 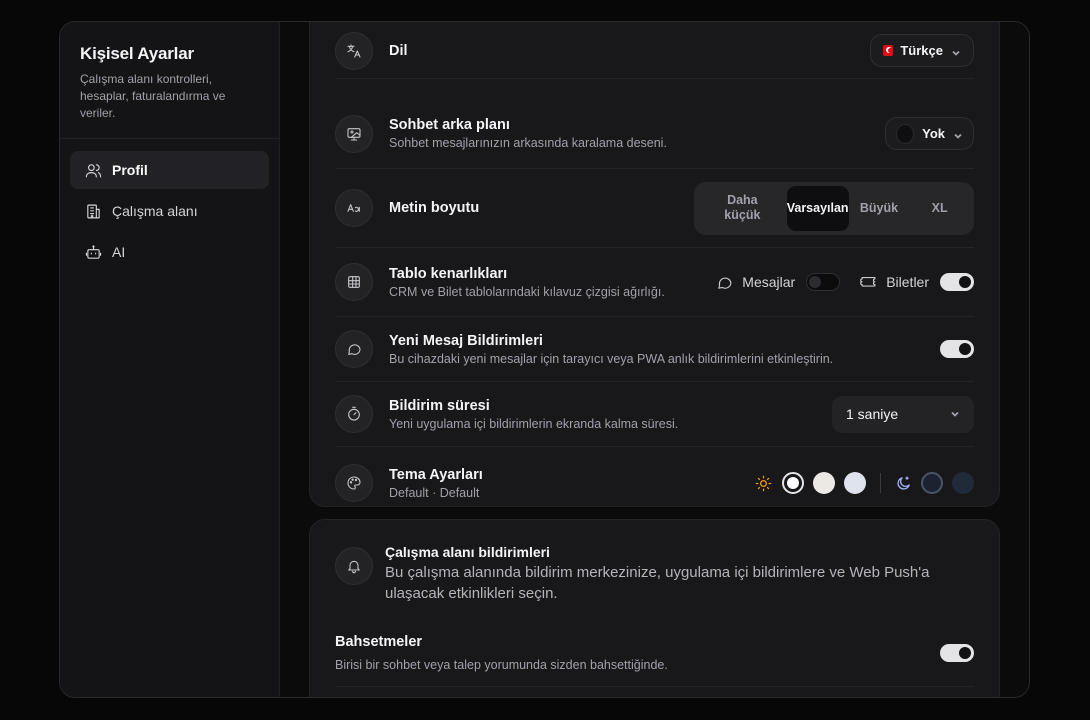 I want to click on palette-icon, so click(x=354, y=483).